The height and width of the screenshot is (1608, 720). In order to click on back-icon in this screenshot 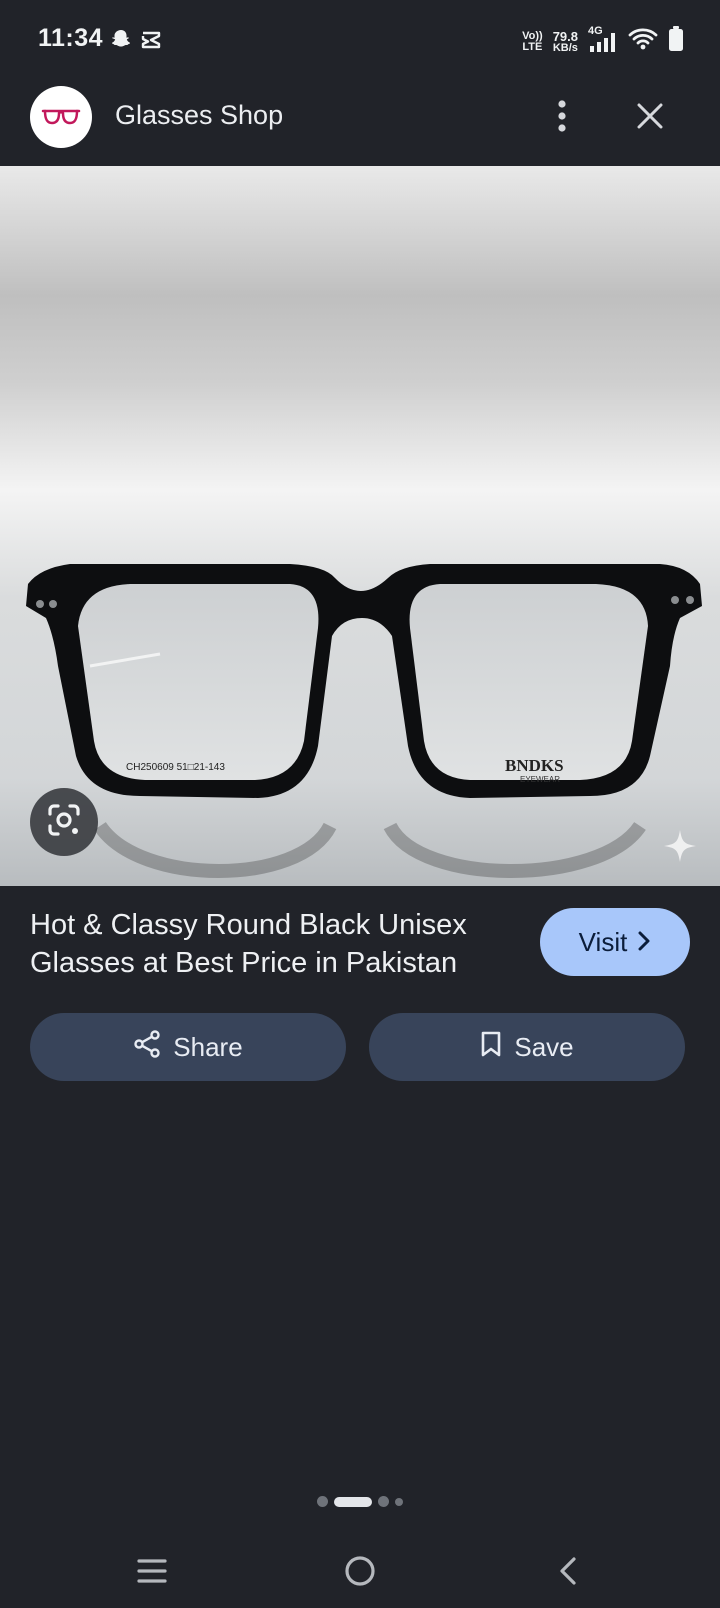, I will do `click(568, 1573)`.